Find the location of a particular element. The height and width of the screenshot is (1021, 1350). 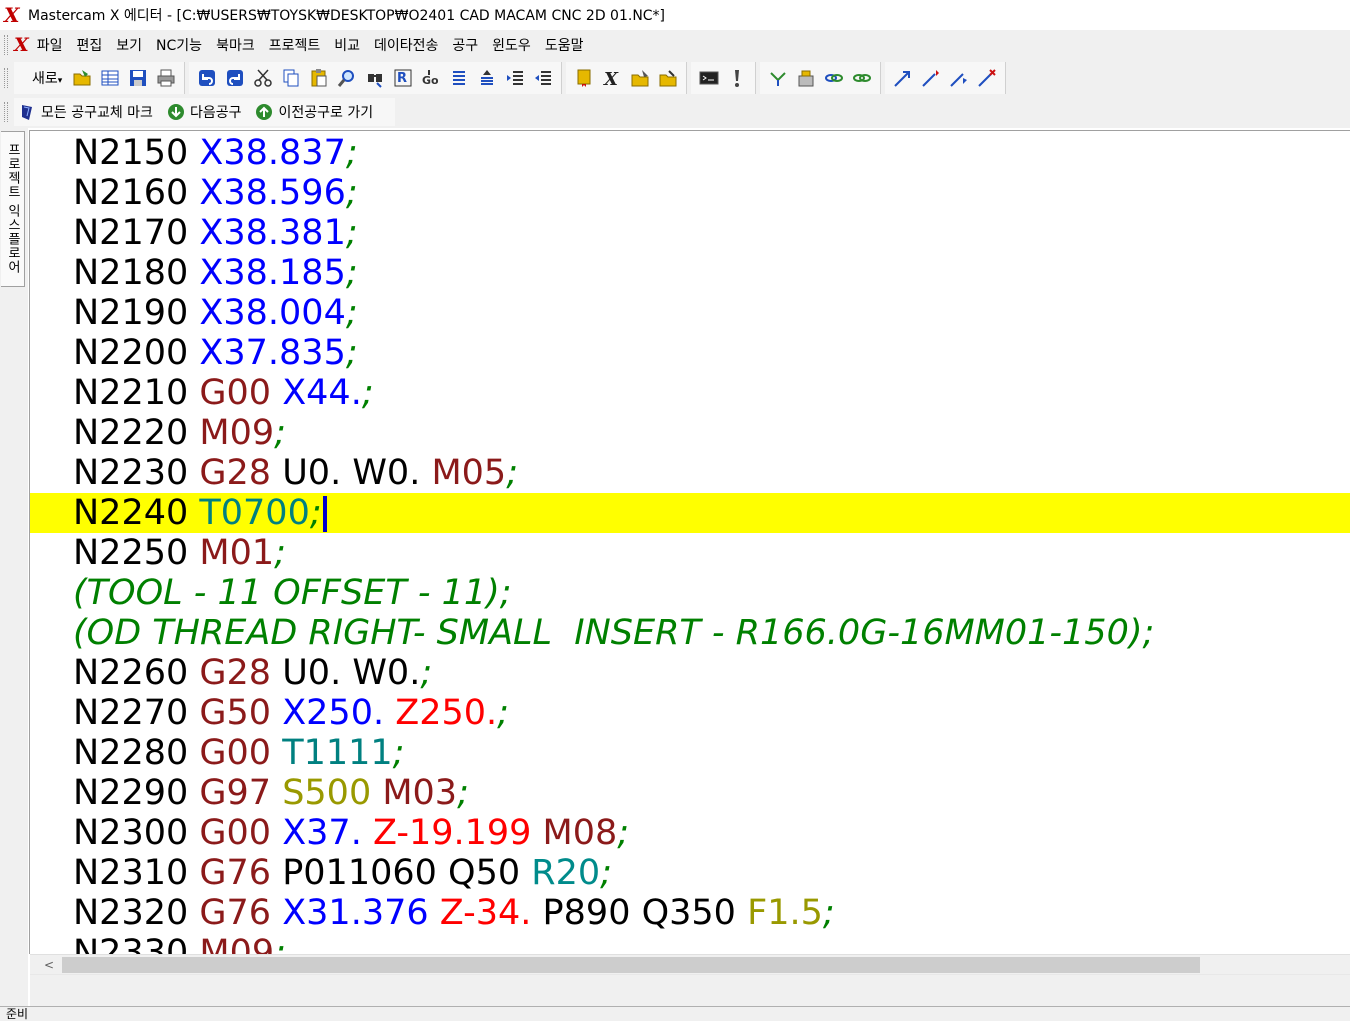

code-line: N2310 G76 P011060 Q50 R20; is located at coordinates (690, 873).